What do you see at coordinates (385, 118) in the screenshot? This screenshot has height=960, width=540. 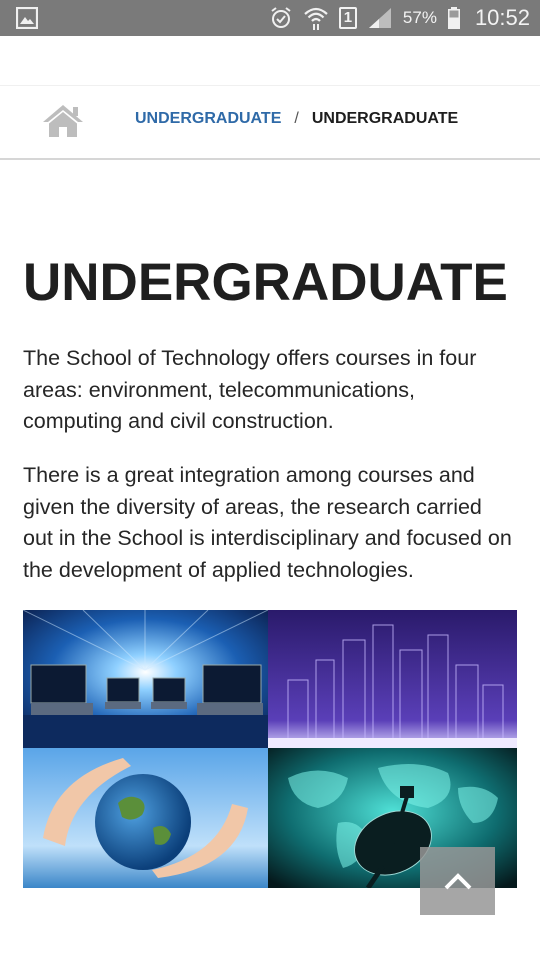 I see `breadcrumb-current: UNDERGRADUATE` at bounding box center [385, 118].